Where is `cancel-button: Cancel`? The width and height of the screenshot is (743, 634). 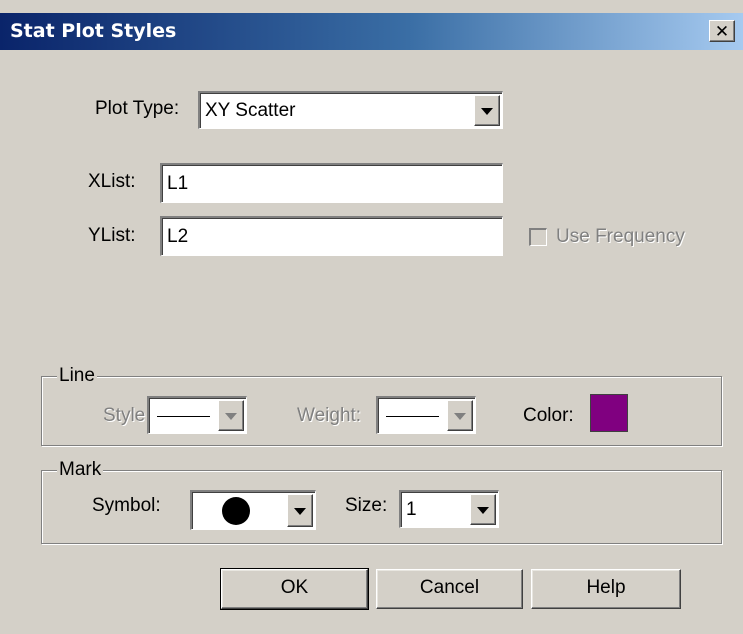
cancel-button: Cancel is located at coordinates (449, 589).